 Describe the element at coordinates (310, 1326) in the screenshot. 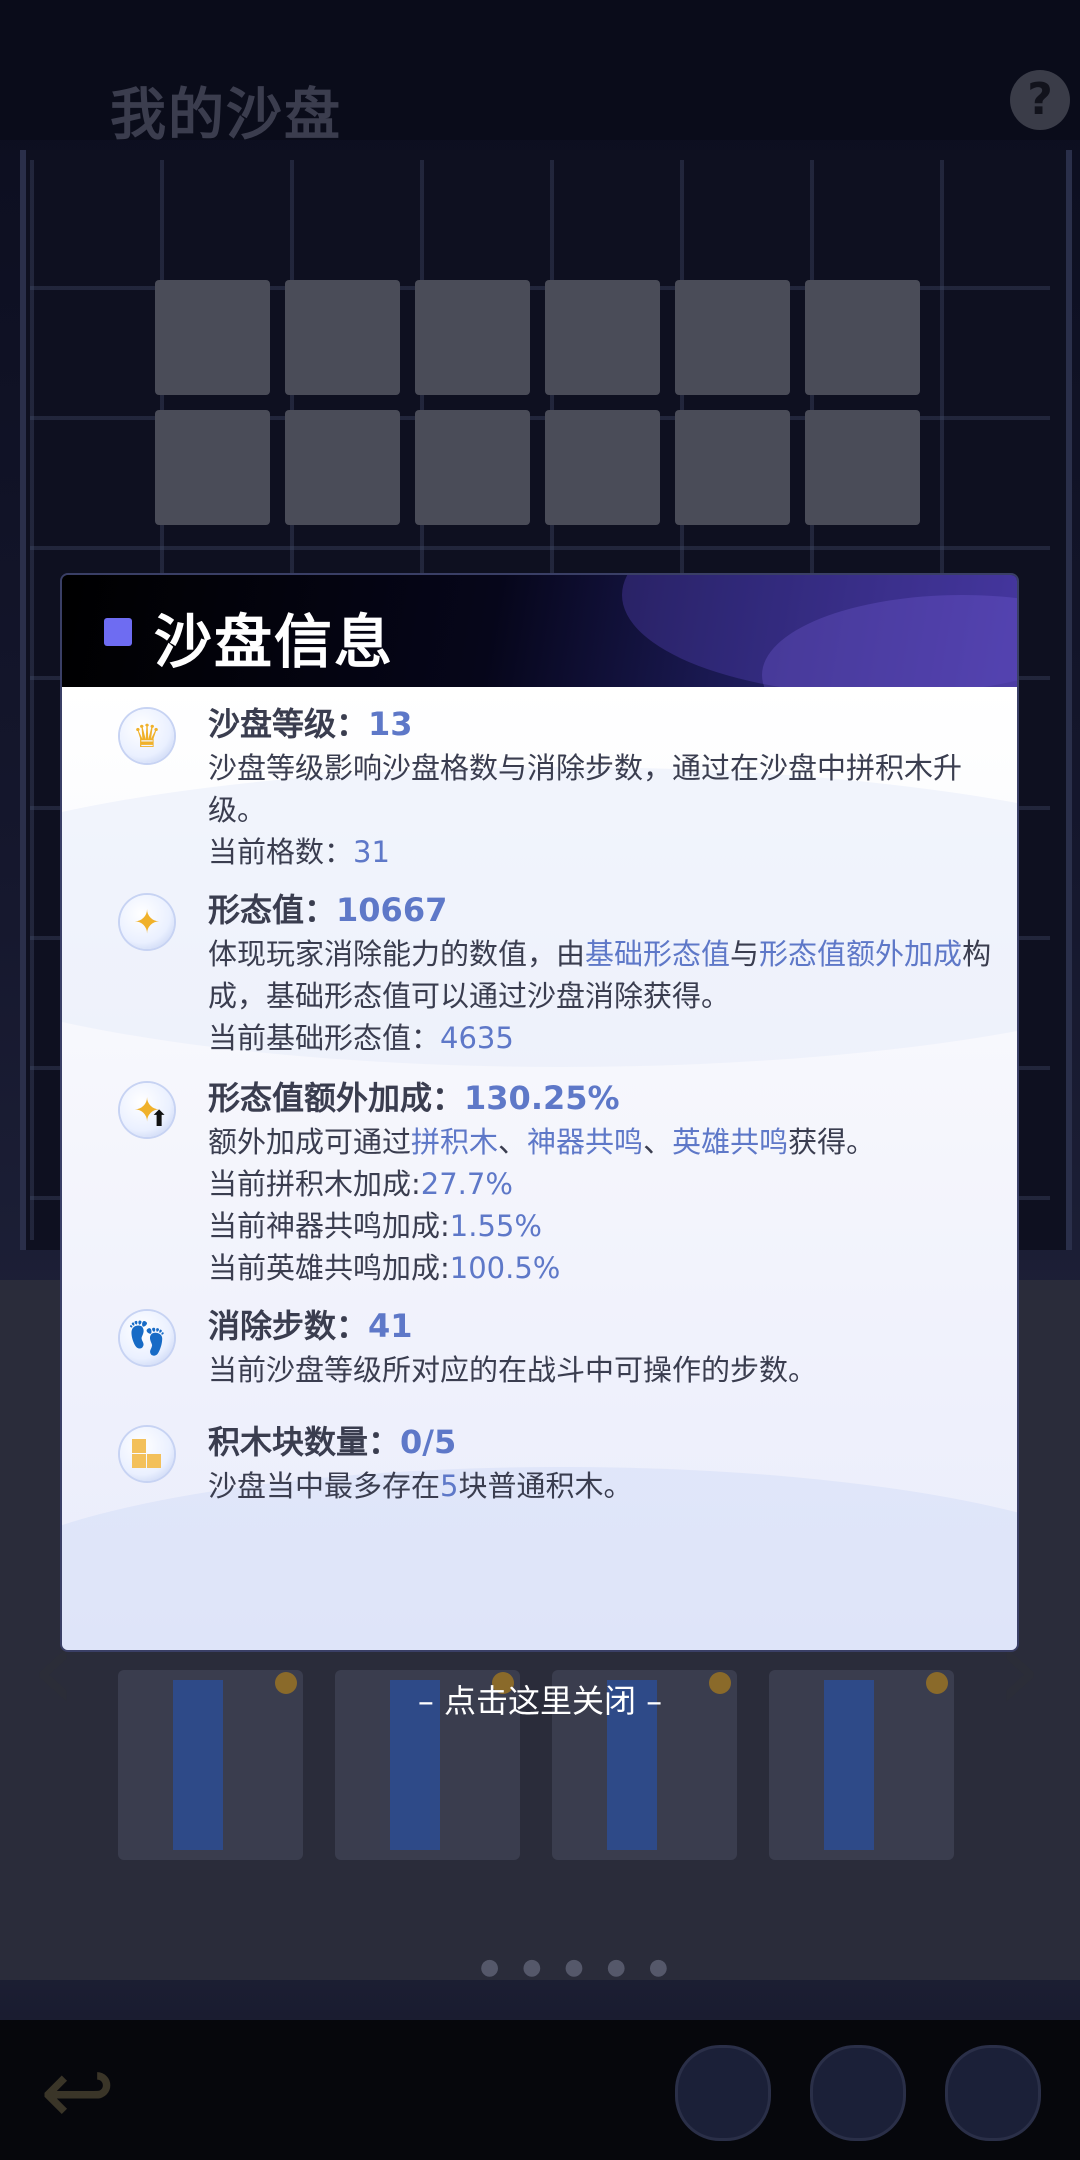

I see `section-title: 消除步数：41` at that location.